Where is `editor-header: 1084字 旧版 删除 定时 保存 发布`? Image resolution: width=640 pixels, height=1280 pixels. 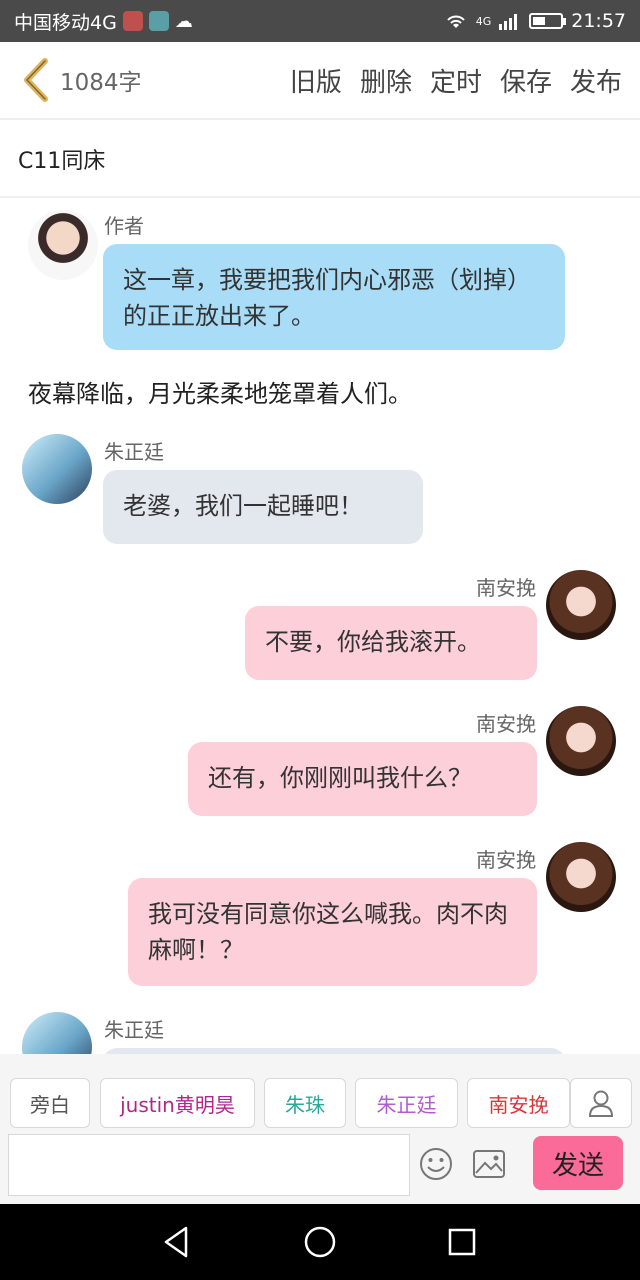
editor-header: 1084字 旧版 删除 定时 保存 发布 is located at coordinates (320, 81).